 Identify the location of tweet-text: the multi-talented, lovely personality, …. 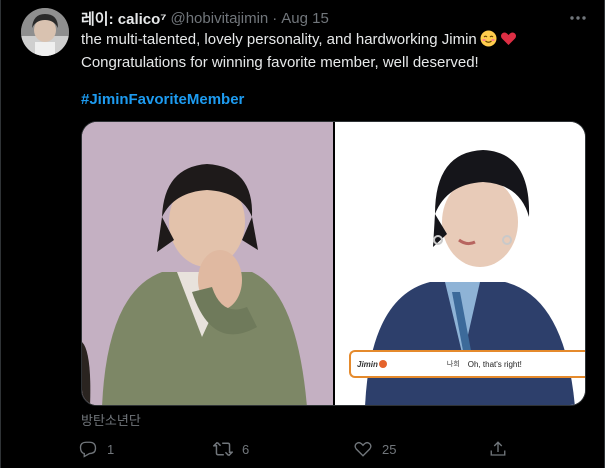
(336, 51).